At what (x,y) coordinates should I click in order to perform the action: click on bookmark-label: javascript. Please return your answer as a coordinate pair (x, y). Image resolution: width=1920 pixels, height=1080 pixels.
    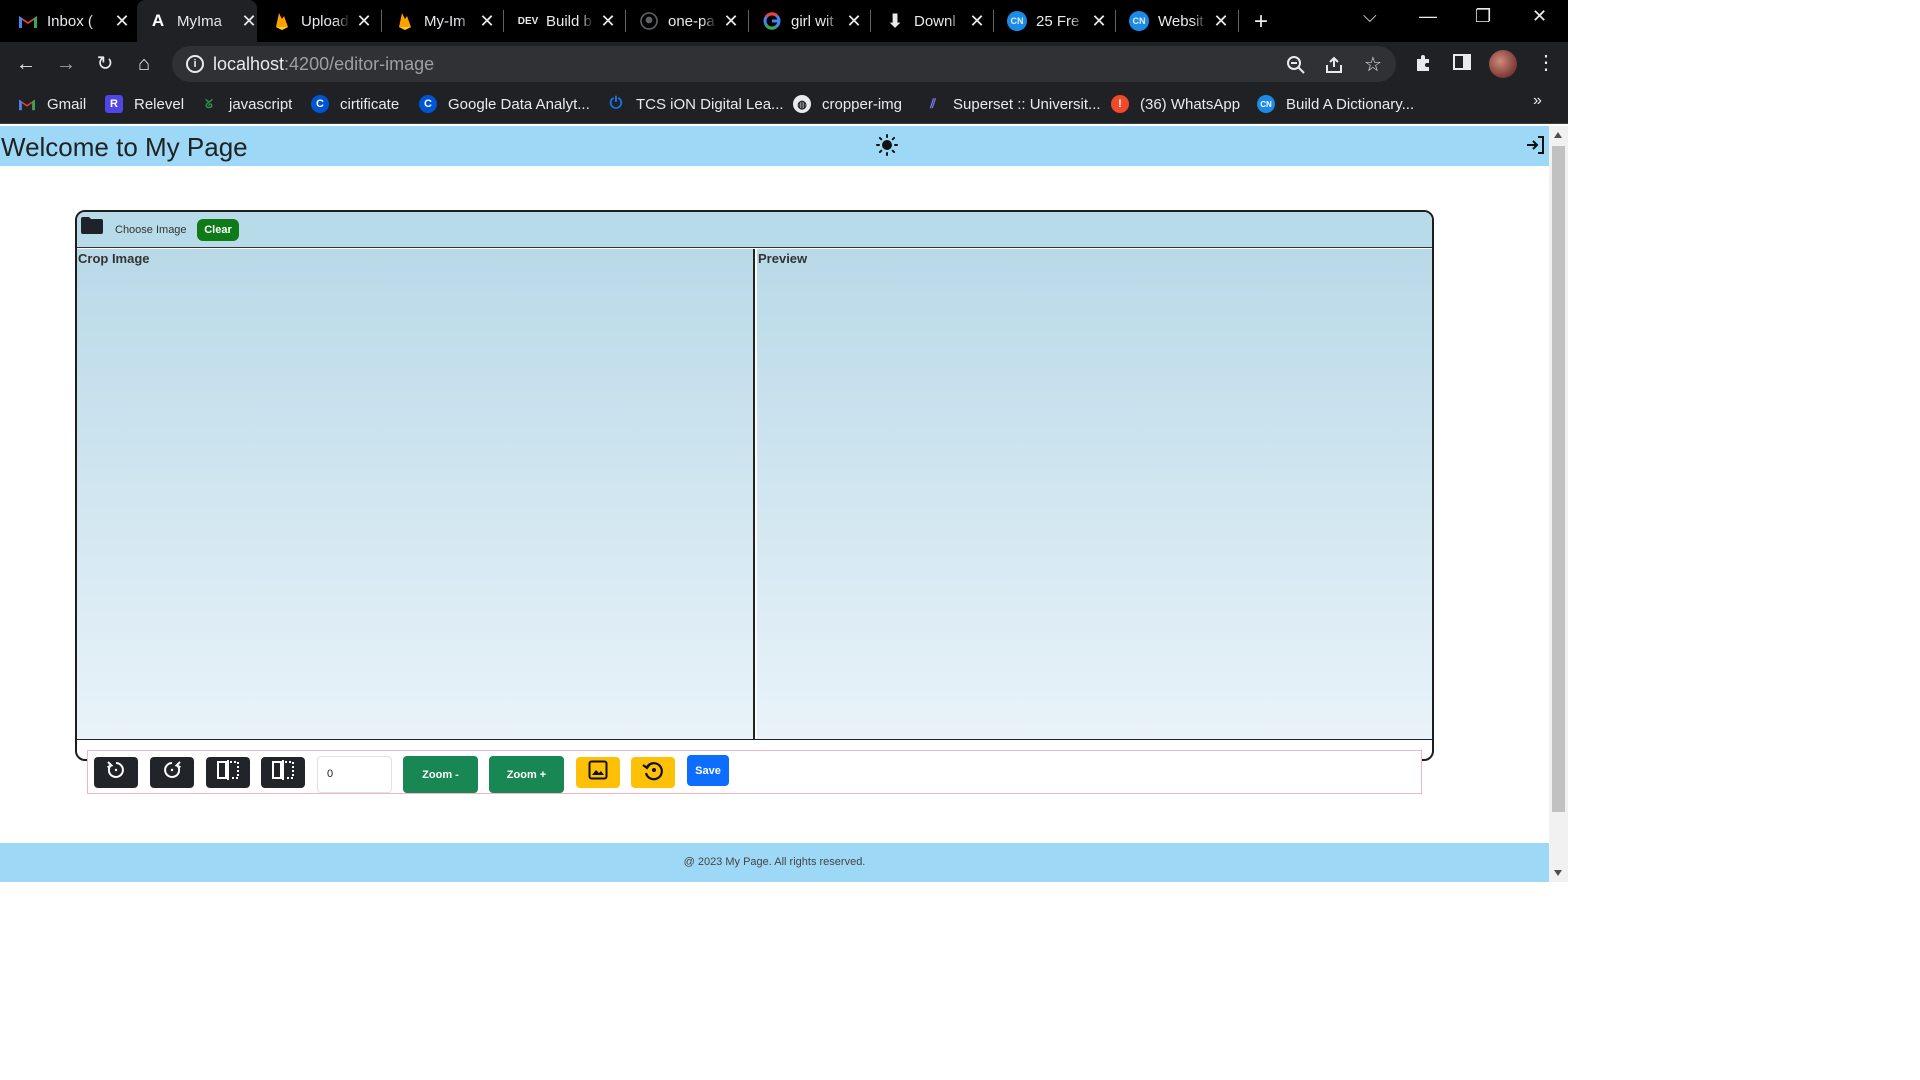
    Looking at the image, I should click on (261, 104).